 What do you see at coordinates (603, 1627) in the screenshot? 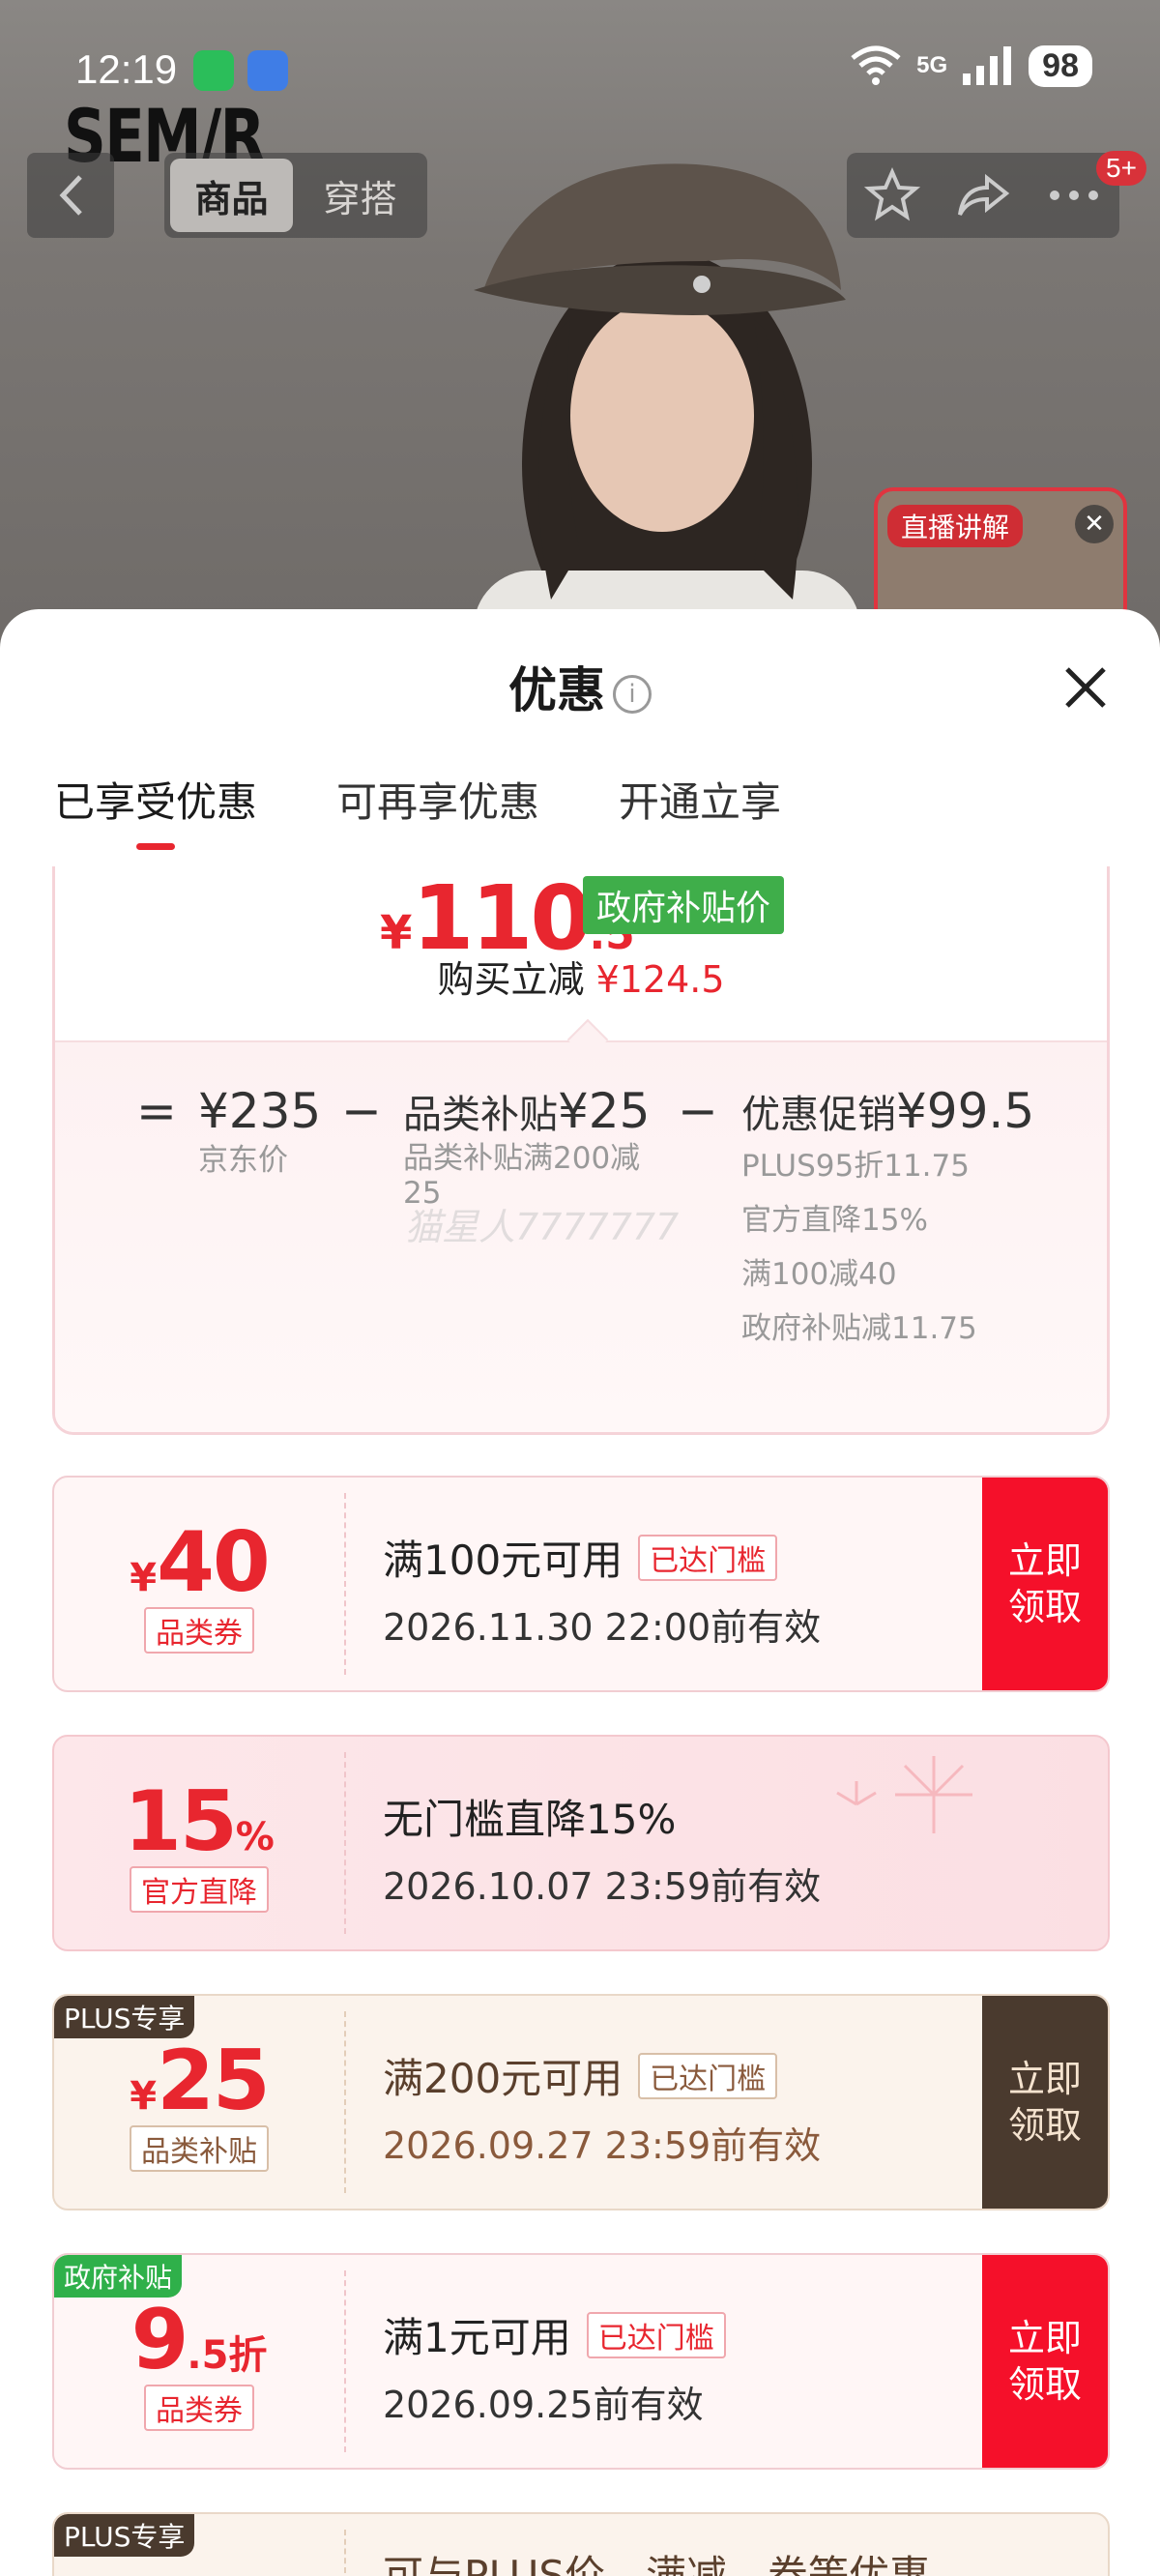
I see `coupon-validity: 2026.11.30 22:00前有效` at bounding box center [603, 1627].